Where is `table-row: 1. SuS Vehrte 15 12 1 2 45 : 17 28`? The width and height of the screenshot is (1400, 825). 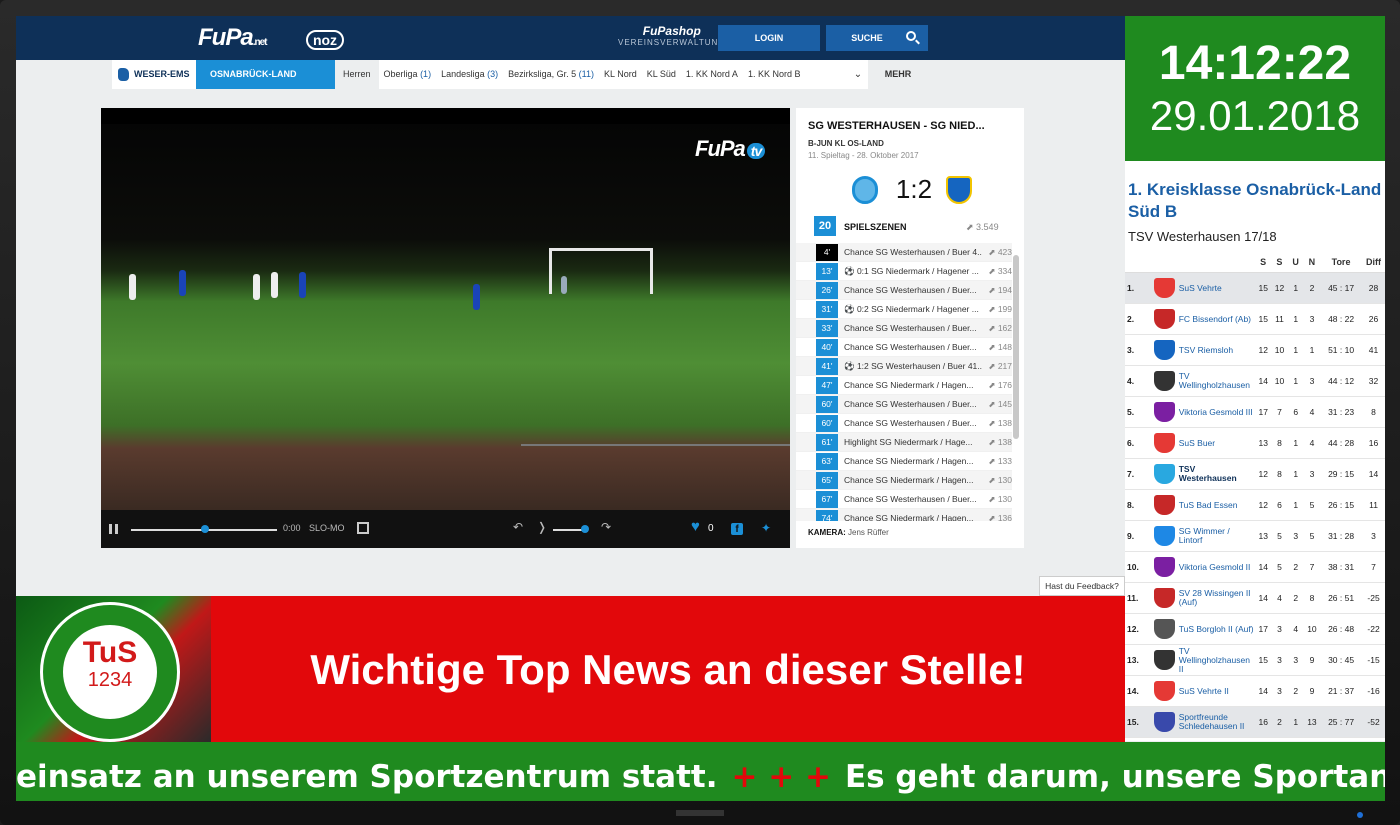 table-row: 1. SuS Vehrte 15 12 1 2 45 : 17 28 is located at coordinates (1255, 288).